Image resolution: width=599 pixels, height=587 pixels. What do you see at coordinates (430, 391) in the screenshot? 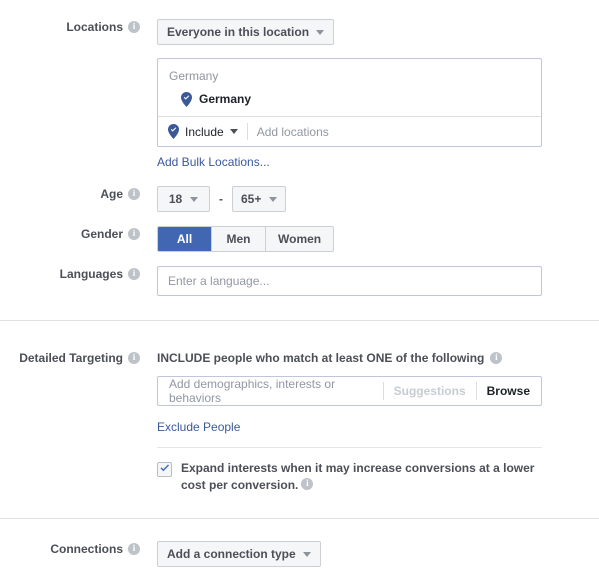
I see `suggestions-button: Suggestions` at bounding box center [430, 391].